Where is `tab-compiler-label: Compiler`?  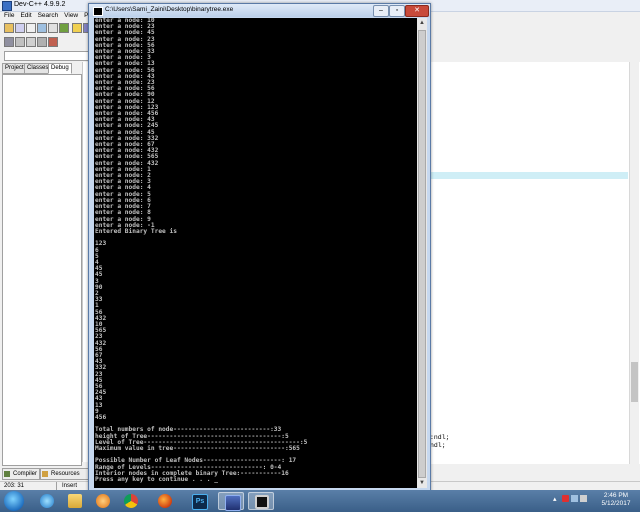
tab-compiler-label: Compiler is located at coordinates (25, 474).